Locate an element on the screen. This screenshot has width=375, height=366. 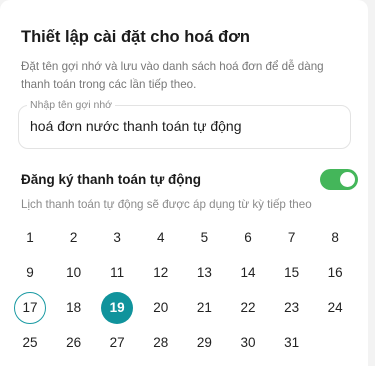
day-3: 3 is located at coordinates (117, 238).